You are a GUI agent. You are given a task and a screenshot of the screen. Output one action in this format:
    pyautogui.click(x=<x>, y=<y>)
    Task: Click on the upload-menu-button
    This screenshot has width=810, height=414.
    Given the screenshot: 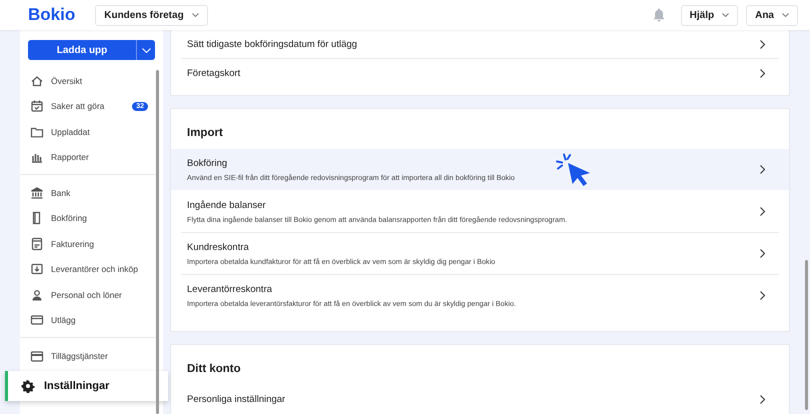 What is the action you would take?
    pyautogui.click(x=145, y=50)
    